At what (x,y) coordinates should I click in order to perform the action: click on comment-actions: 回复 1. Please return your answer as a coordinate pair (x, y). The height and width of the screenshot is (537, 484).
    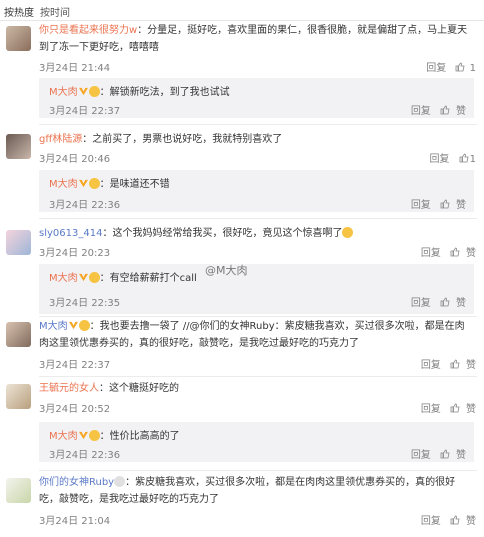
    Looking at the image, I should click on (448, 66).